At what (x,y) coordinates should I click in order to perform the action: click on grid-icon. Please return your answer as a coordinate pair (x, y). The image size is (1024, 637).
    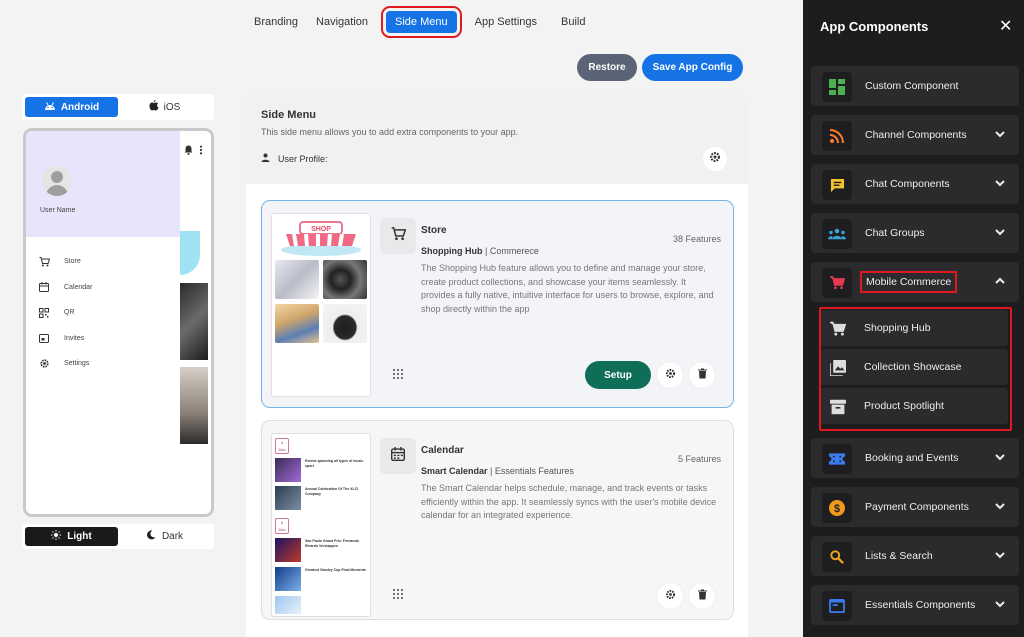
    Looking at the image, I should click on (837, 87).